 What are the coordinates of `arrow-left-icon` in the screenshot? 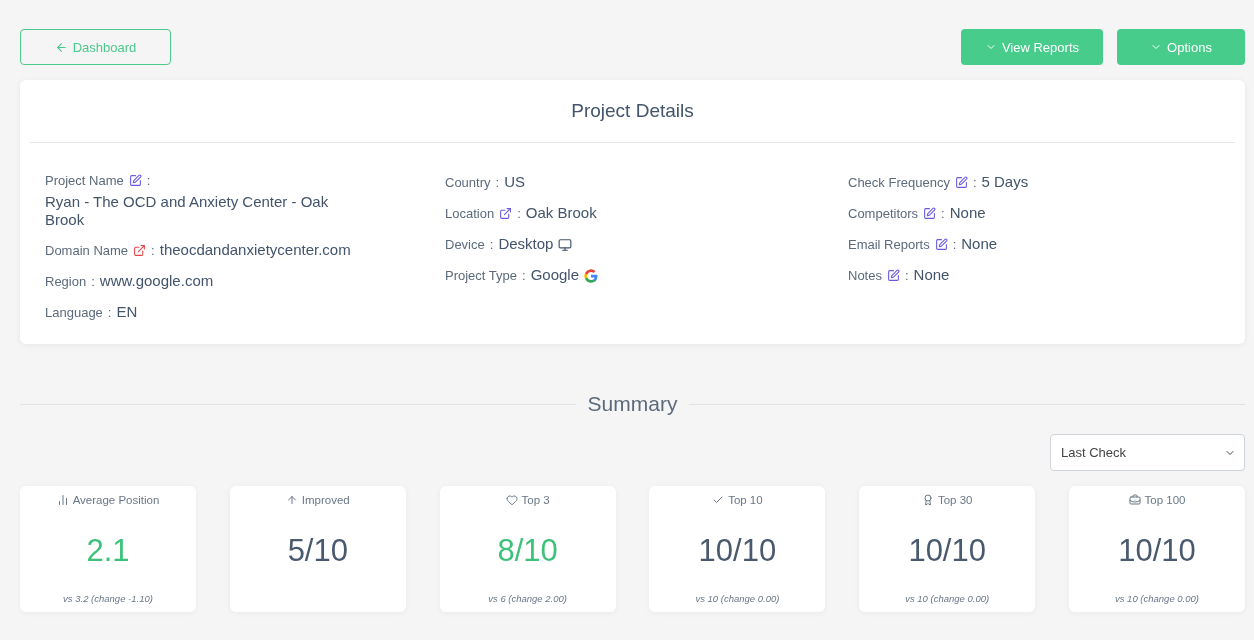 It's located at (61, 47).